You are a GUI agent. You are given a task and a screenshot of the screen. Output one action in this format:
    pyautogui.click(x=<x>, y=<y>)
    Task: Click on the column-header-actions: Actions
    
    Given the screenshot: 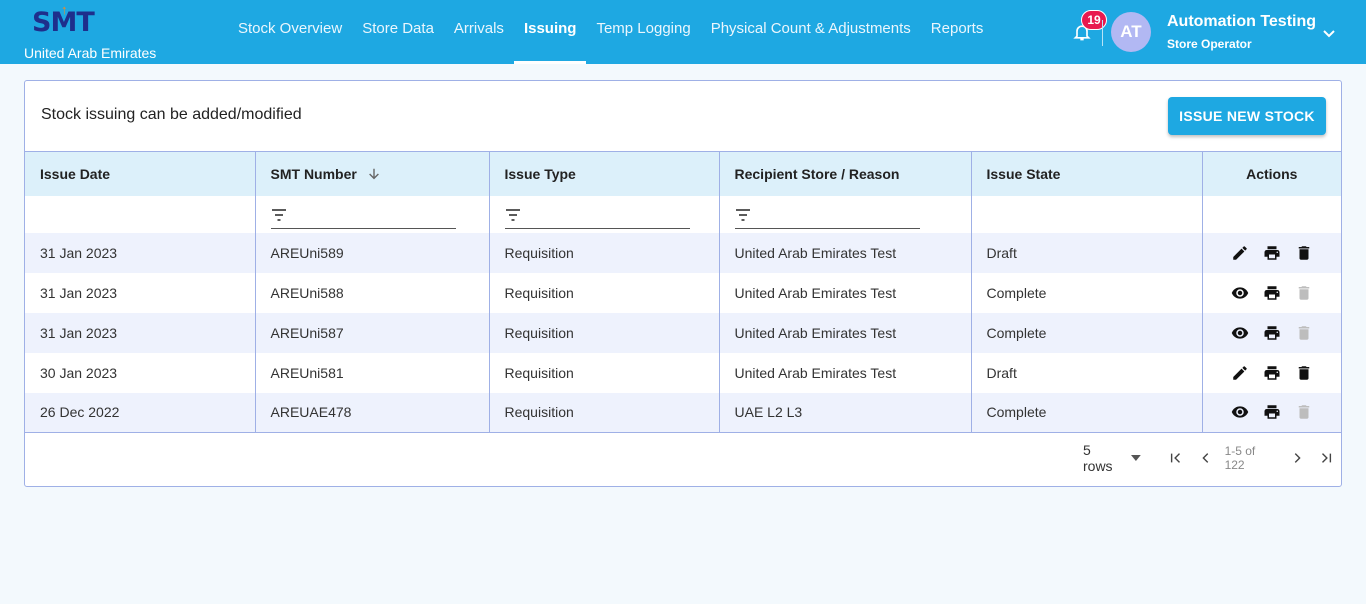 What is the action you would take?
    pyautogui.click(x=1271, y=173)
    